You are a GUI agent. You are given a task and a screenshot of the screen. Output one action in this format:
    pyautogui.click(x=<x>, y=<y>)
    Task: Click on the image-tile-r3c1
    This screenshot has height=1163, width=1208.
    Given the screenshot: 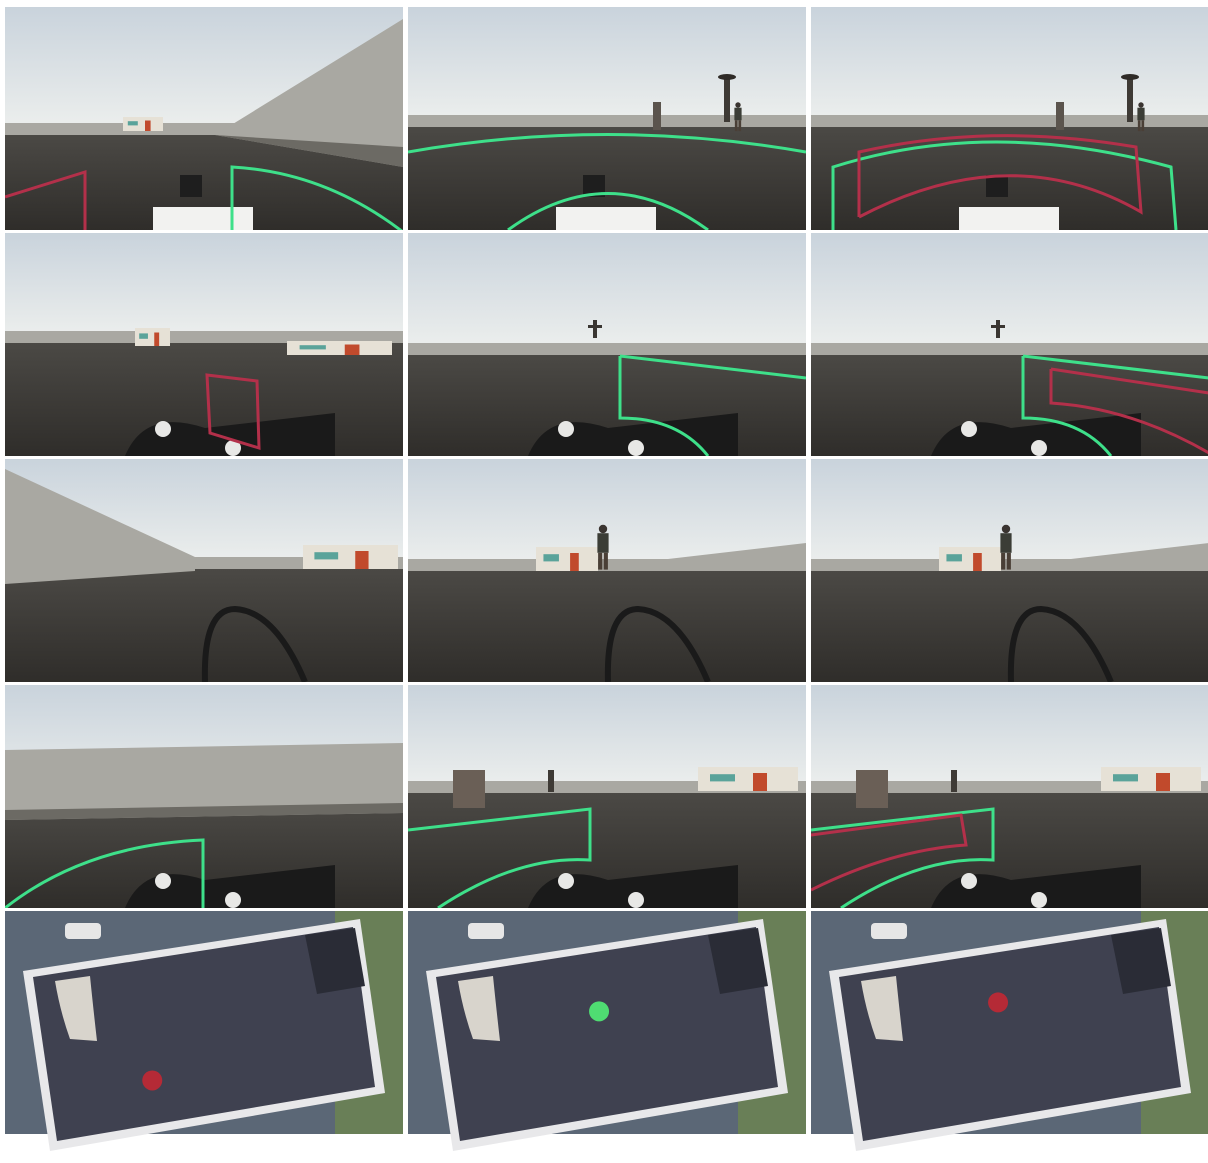 What is the action you would take?
    pyautogui.click(x=607, y=796)
    